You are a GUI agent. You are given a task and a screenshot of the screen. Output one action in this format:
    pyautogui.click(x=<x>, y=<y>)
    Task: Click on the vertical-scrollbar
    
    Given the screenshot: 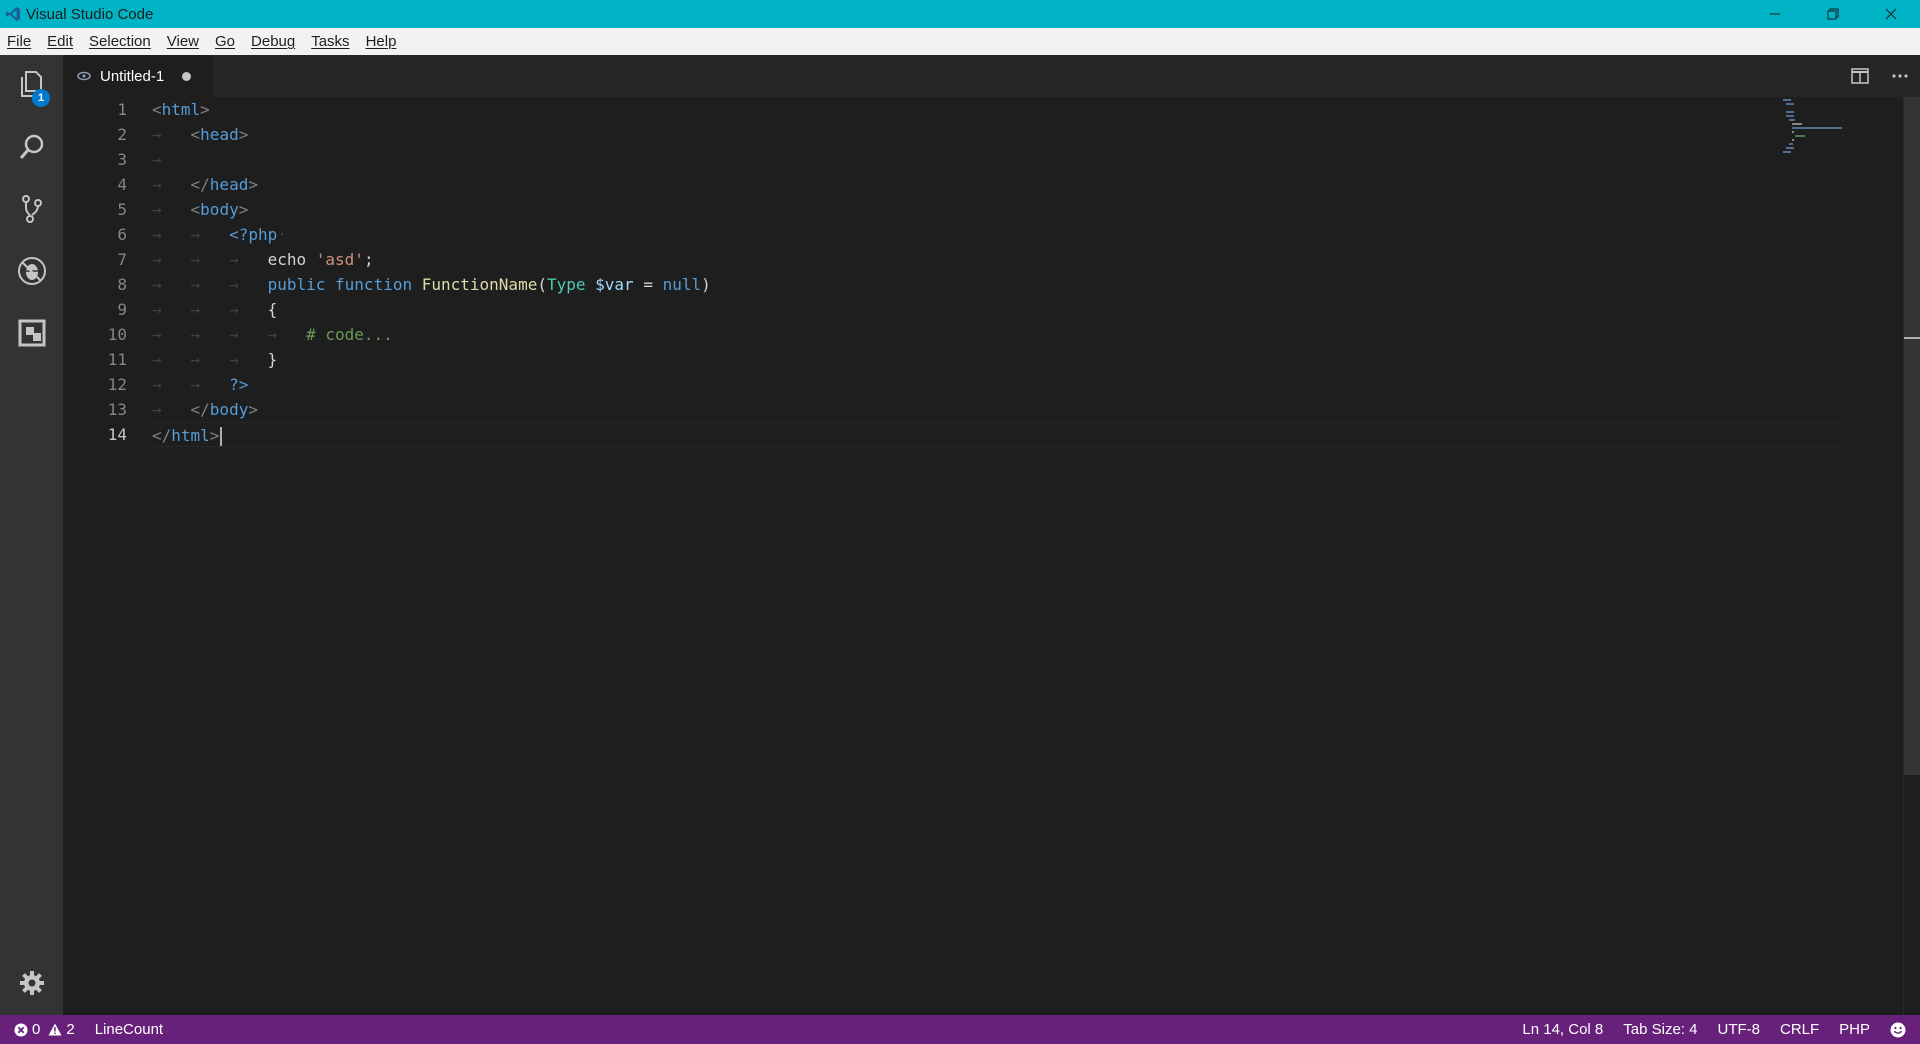 What is the action you would take?
    pyautogui.click(x=1911, y=556)
    